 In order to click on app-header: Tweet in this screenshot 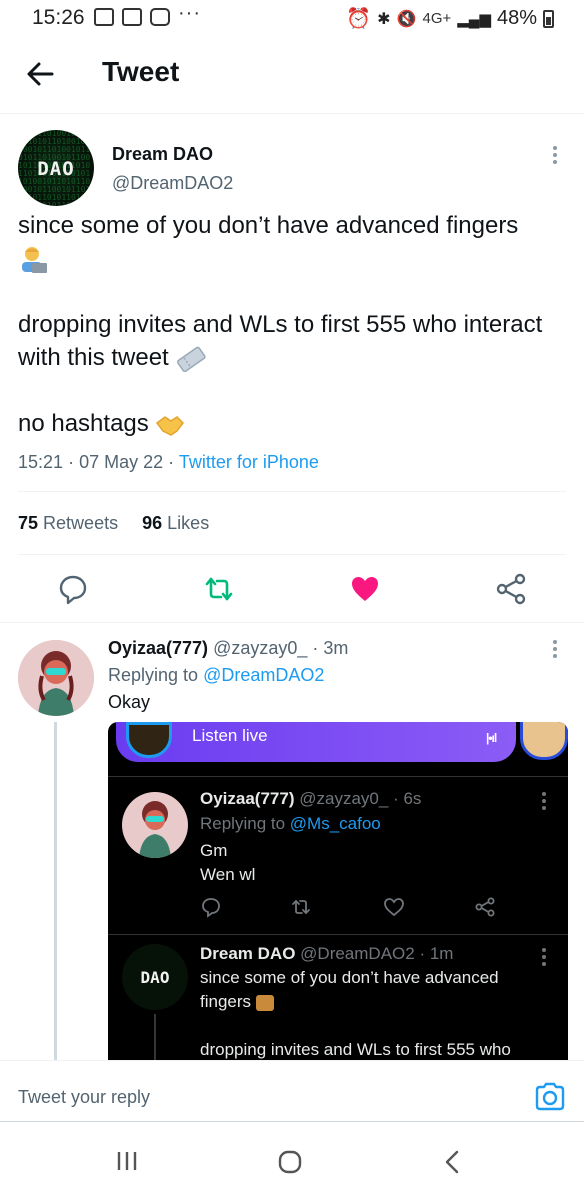, I will do `click(292, 76)`.